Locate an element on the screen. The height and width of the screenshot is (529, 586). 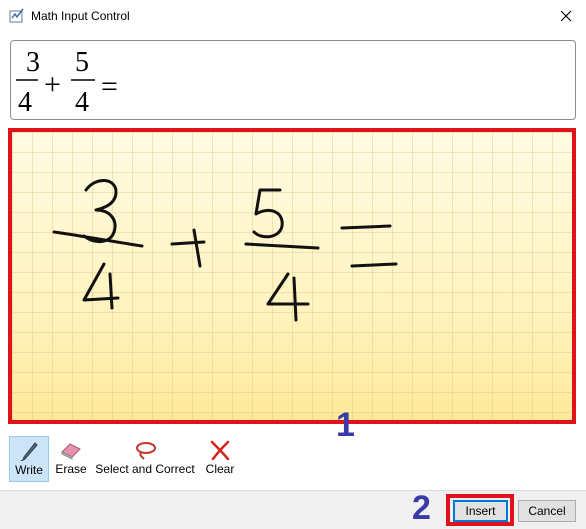
eraser-icon is located at coordinates (71, 451).